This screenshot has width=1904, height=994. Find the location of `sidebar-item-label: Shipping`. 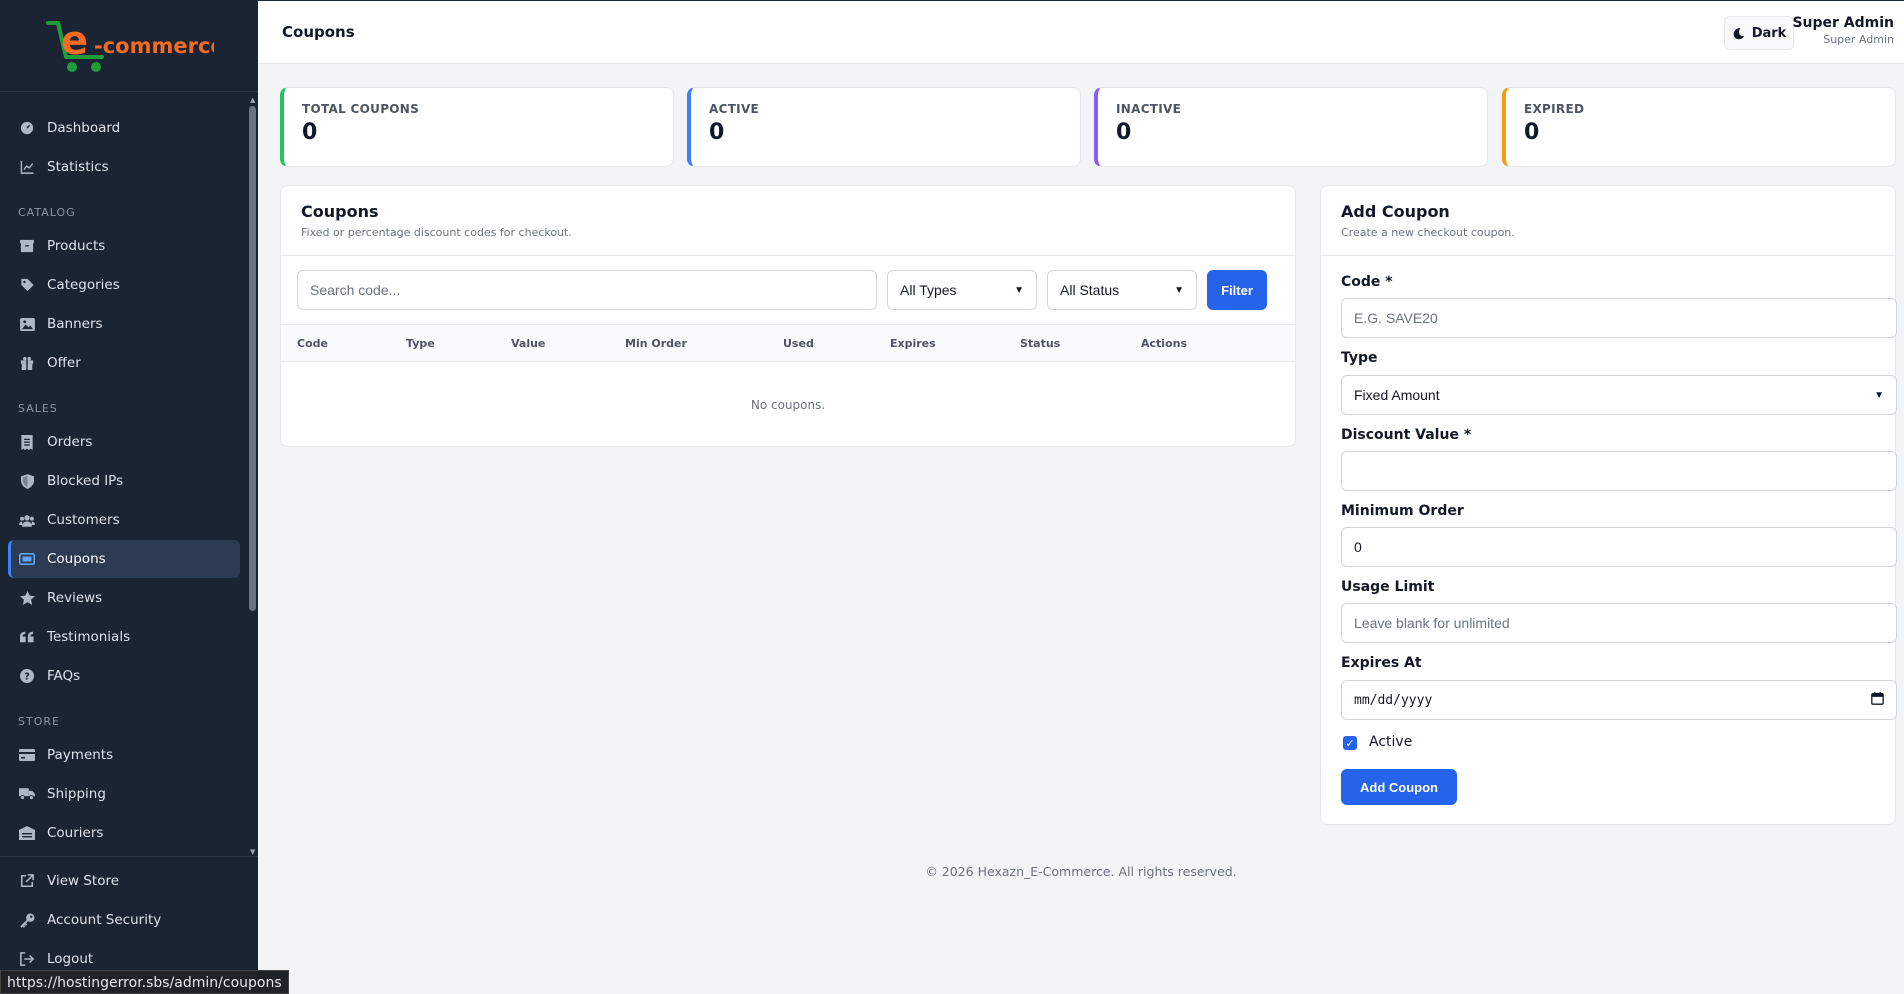

sidebar-item-label: Shipping is located at coordinates (76, 794).